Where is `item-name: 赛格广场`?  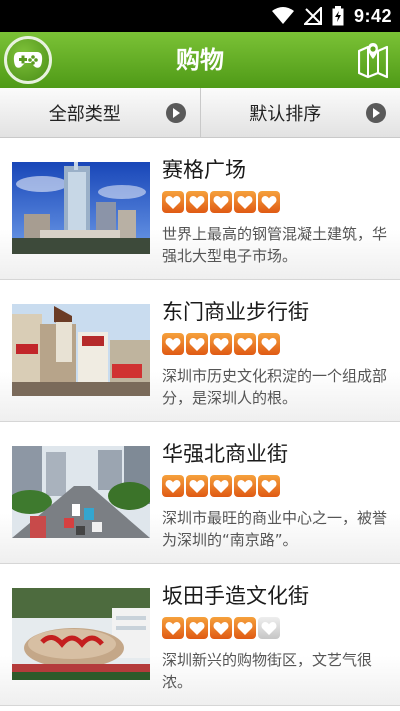
item-name: 赛格广场 is located at coordinates (204, 170).